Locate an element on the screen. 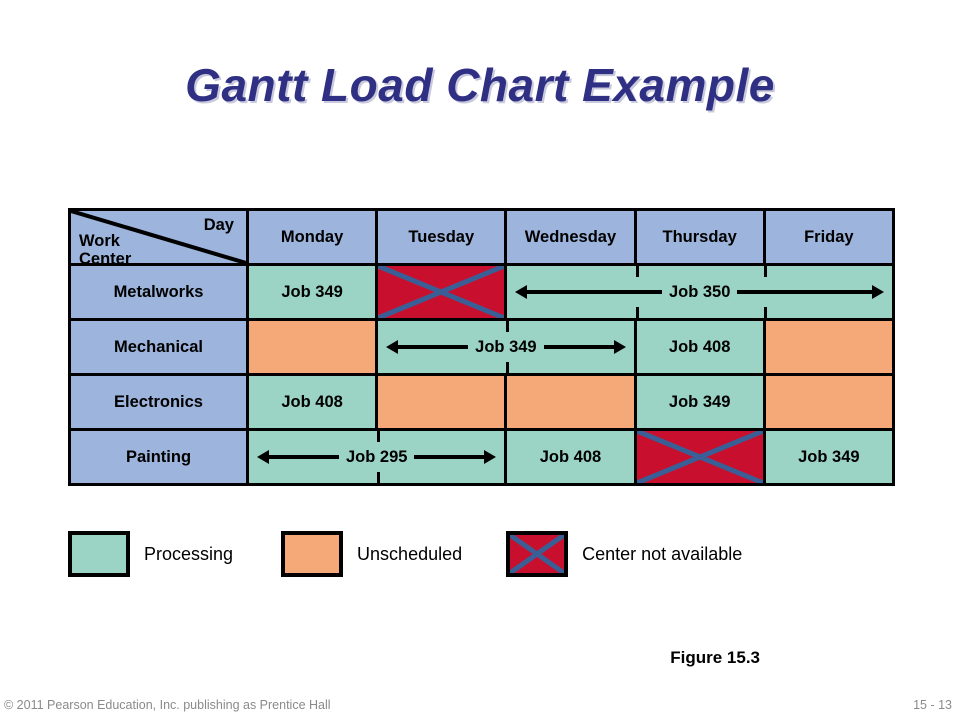  cell-painting-monday: Job 295 is located at coordinates (376, 457).